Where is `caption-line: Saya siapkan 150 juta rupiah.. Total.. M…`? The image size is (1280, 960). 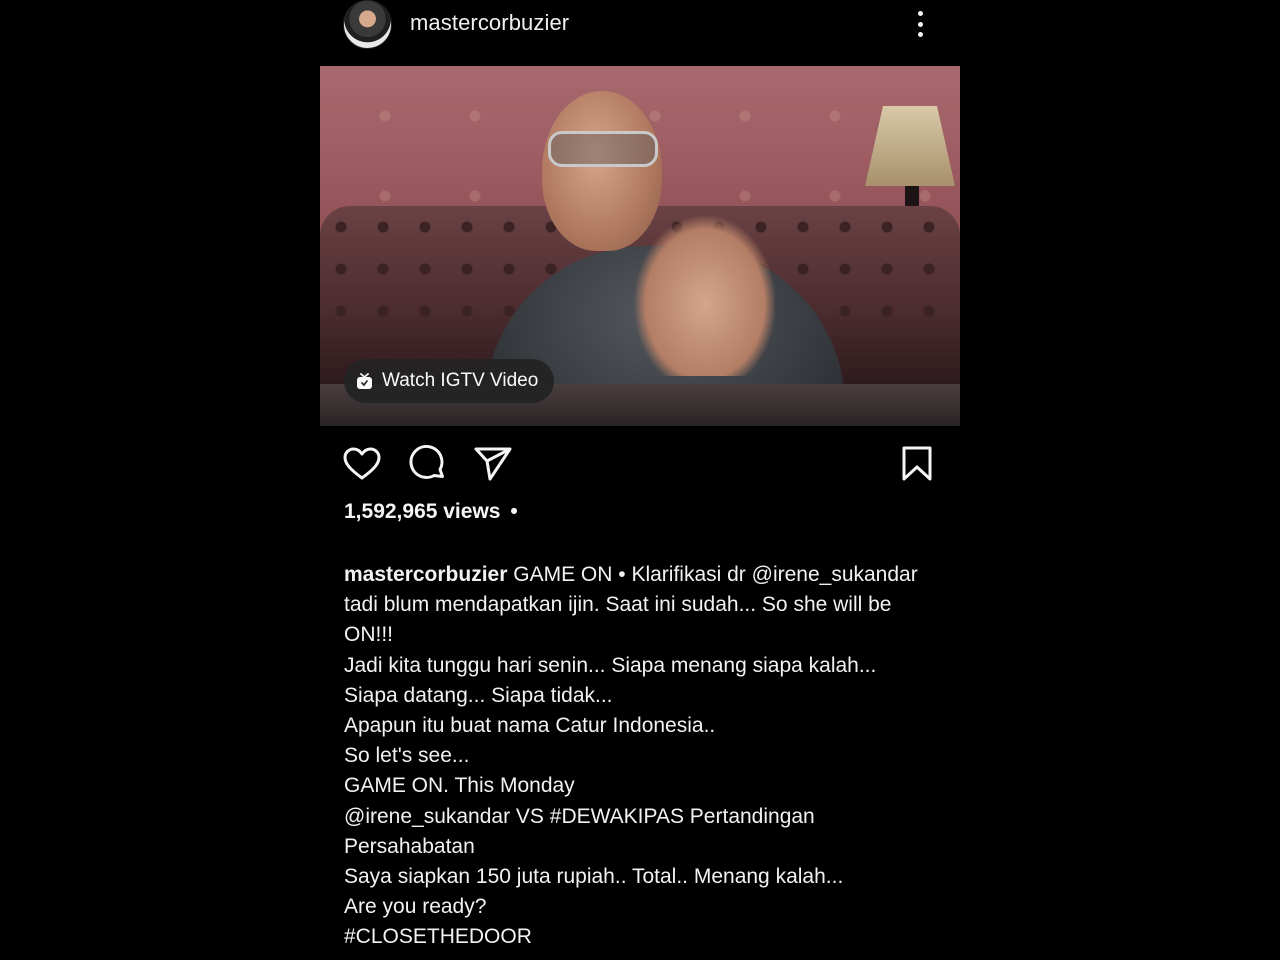 caption-line: Saya siapkan 150 juta rupiah.. Total.. M… is located at coordinates (594, 877).